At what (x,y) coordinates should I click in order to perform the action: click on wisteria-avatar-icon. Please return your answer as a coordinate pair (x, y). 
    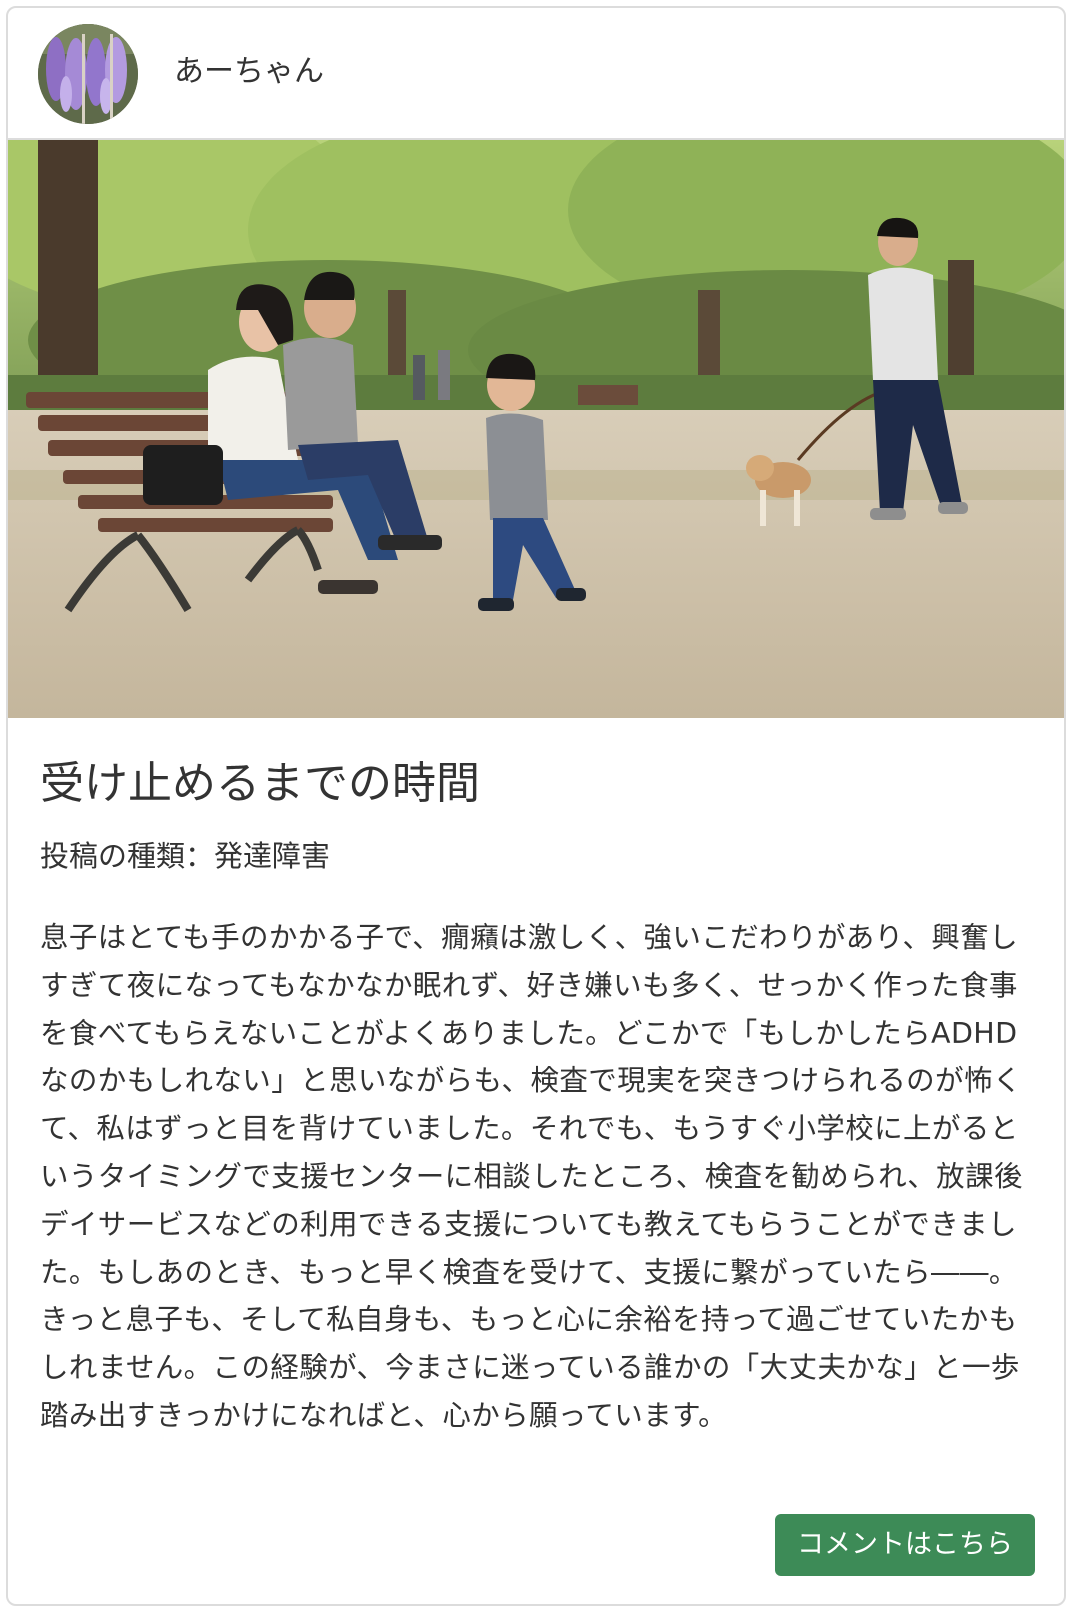
    Looking at the image, I should click on (88, 74).